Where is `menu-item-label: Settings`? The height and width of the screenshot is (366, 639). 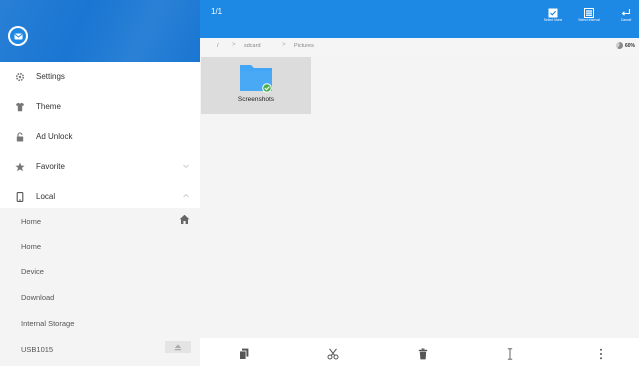 menu-item-label: Settings is located at coordinates (50, 76).